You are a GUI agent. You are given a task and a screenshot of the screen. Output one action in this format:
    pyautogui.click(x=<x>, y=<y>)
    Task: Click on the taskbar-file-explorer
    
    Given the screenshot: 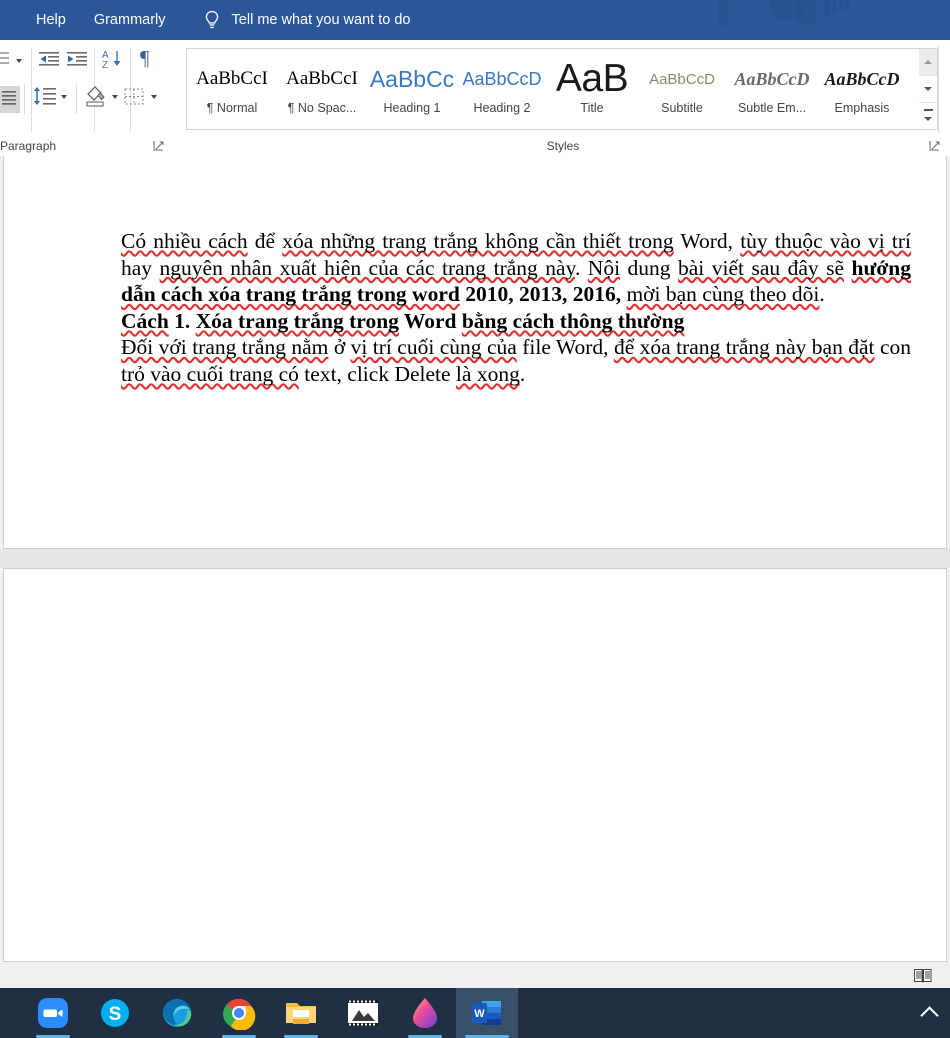 What is the action you would take?
    pyautogui.click(x=301, y=1013)
    